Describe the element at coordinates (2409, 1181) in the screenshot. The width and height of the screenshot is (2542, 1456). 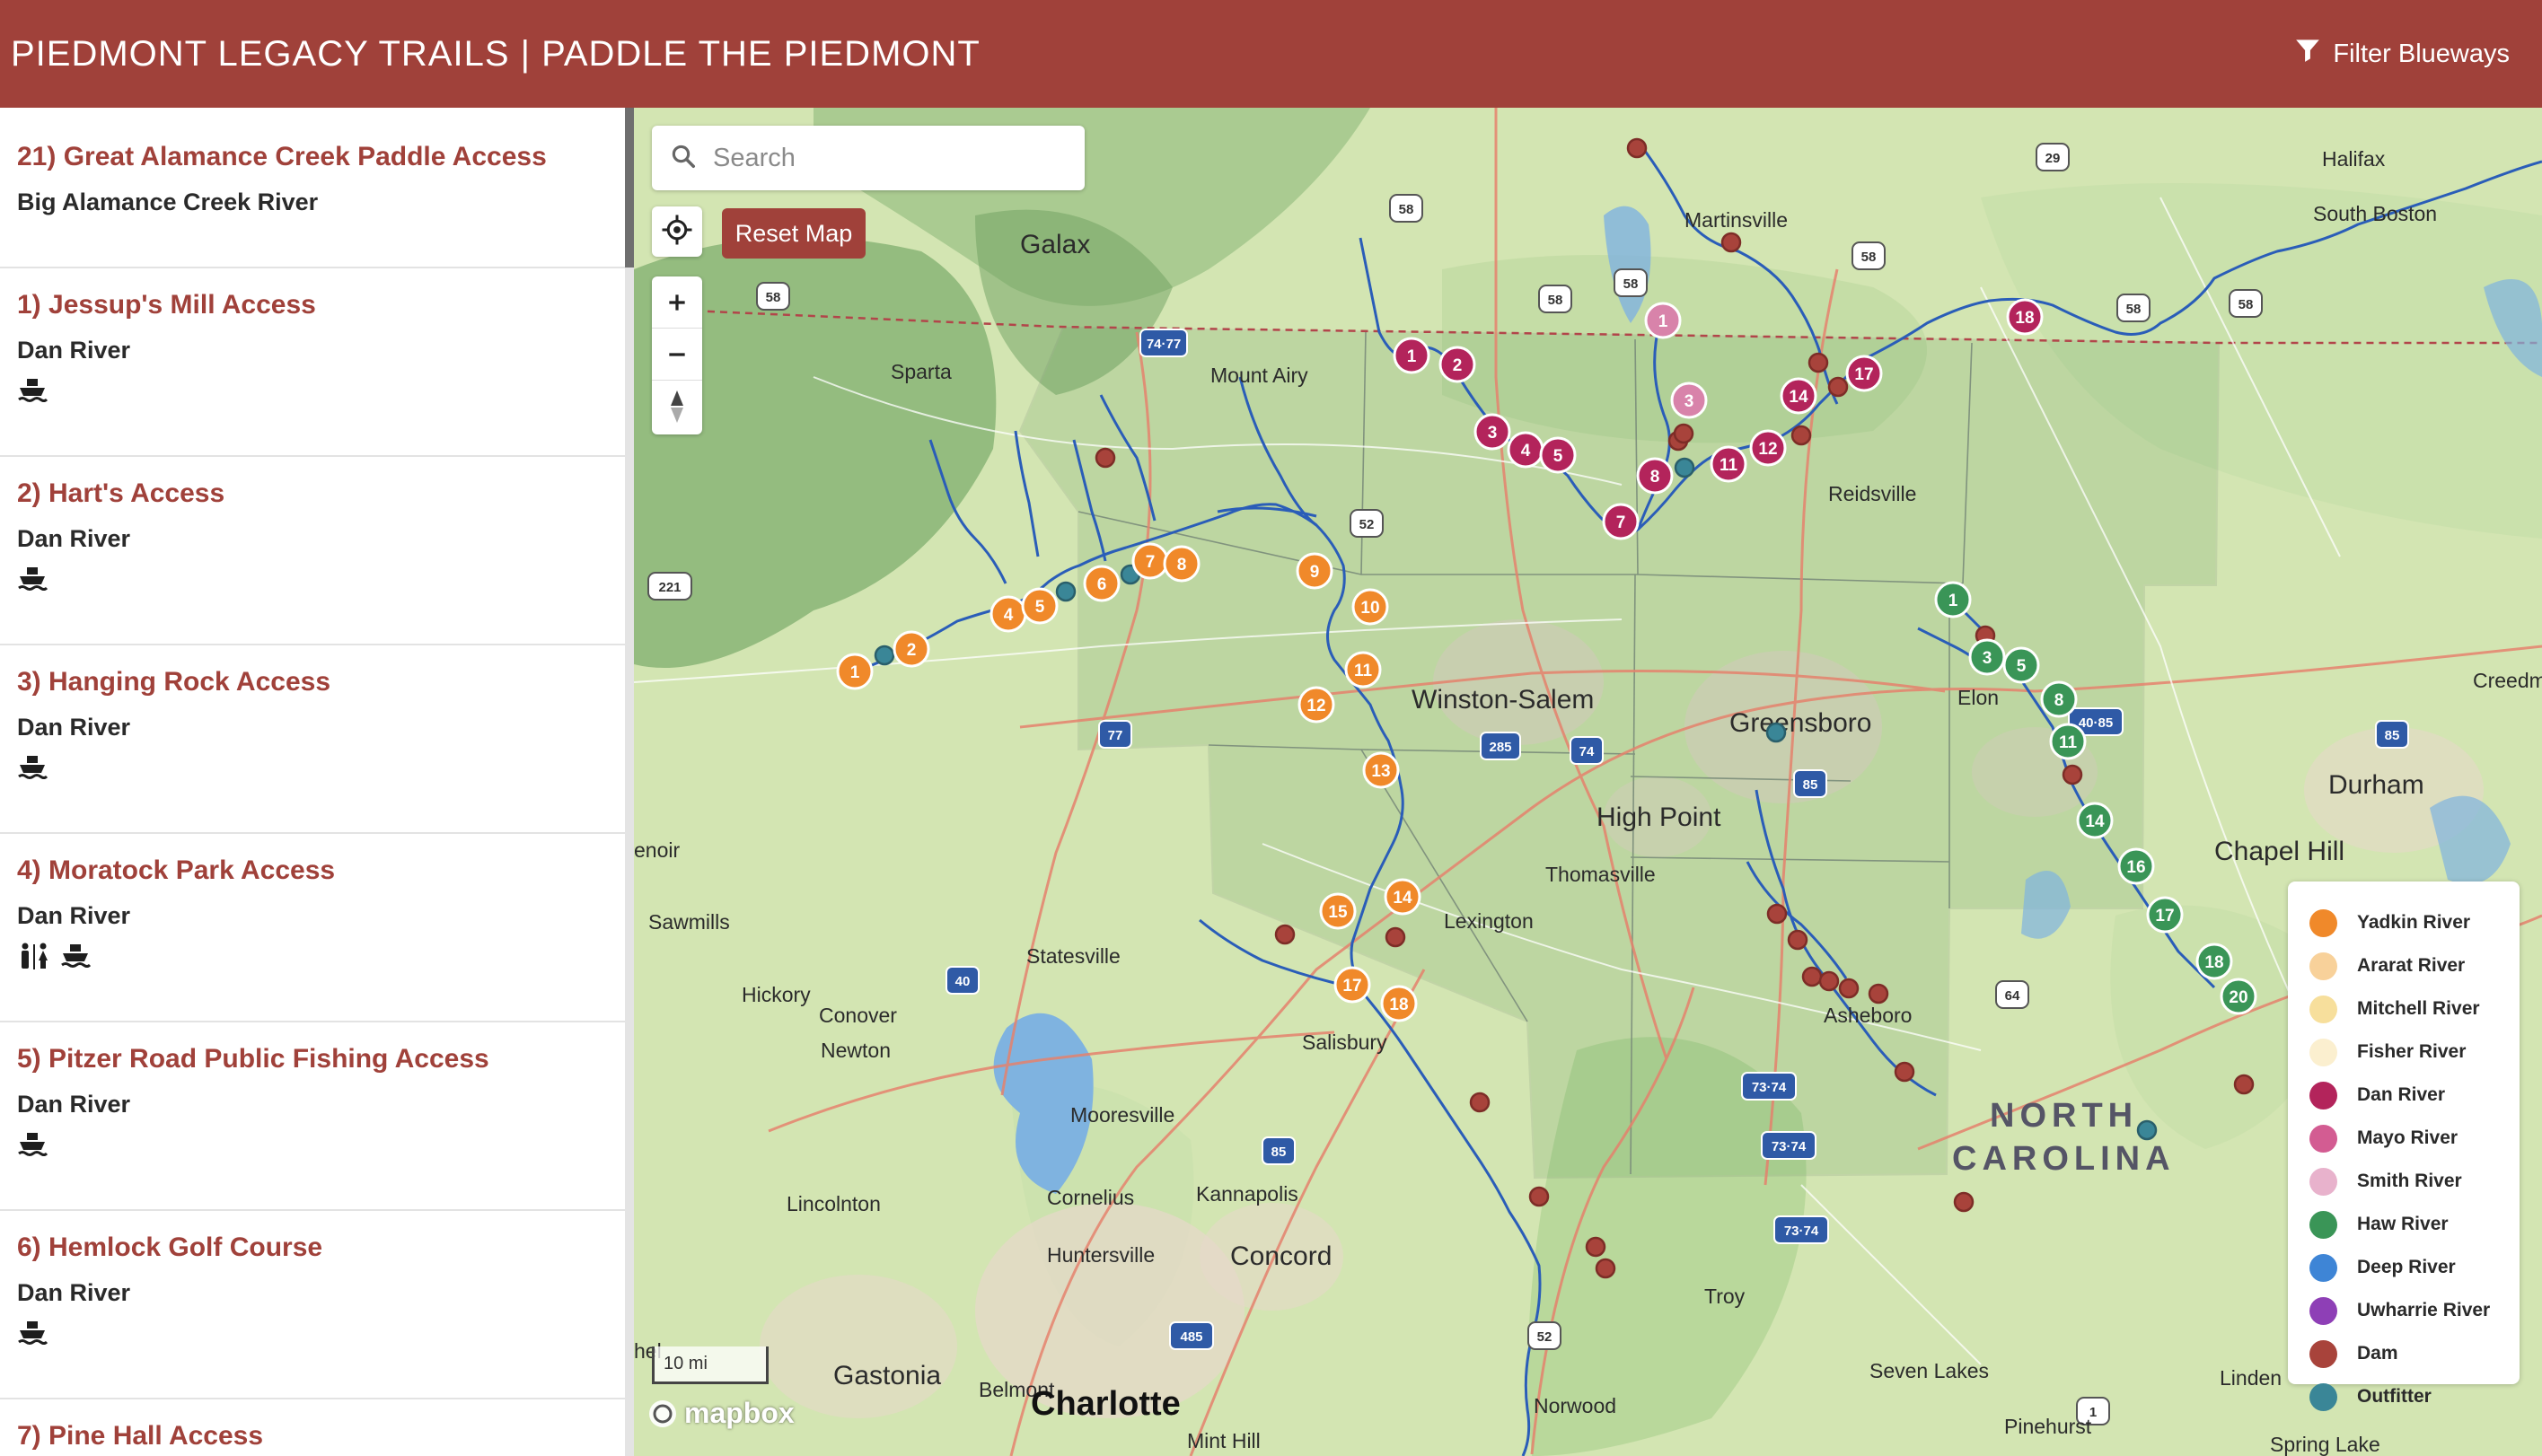
I see `legend-label: Smith River` at that location.